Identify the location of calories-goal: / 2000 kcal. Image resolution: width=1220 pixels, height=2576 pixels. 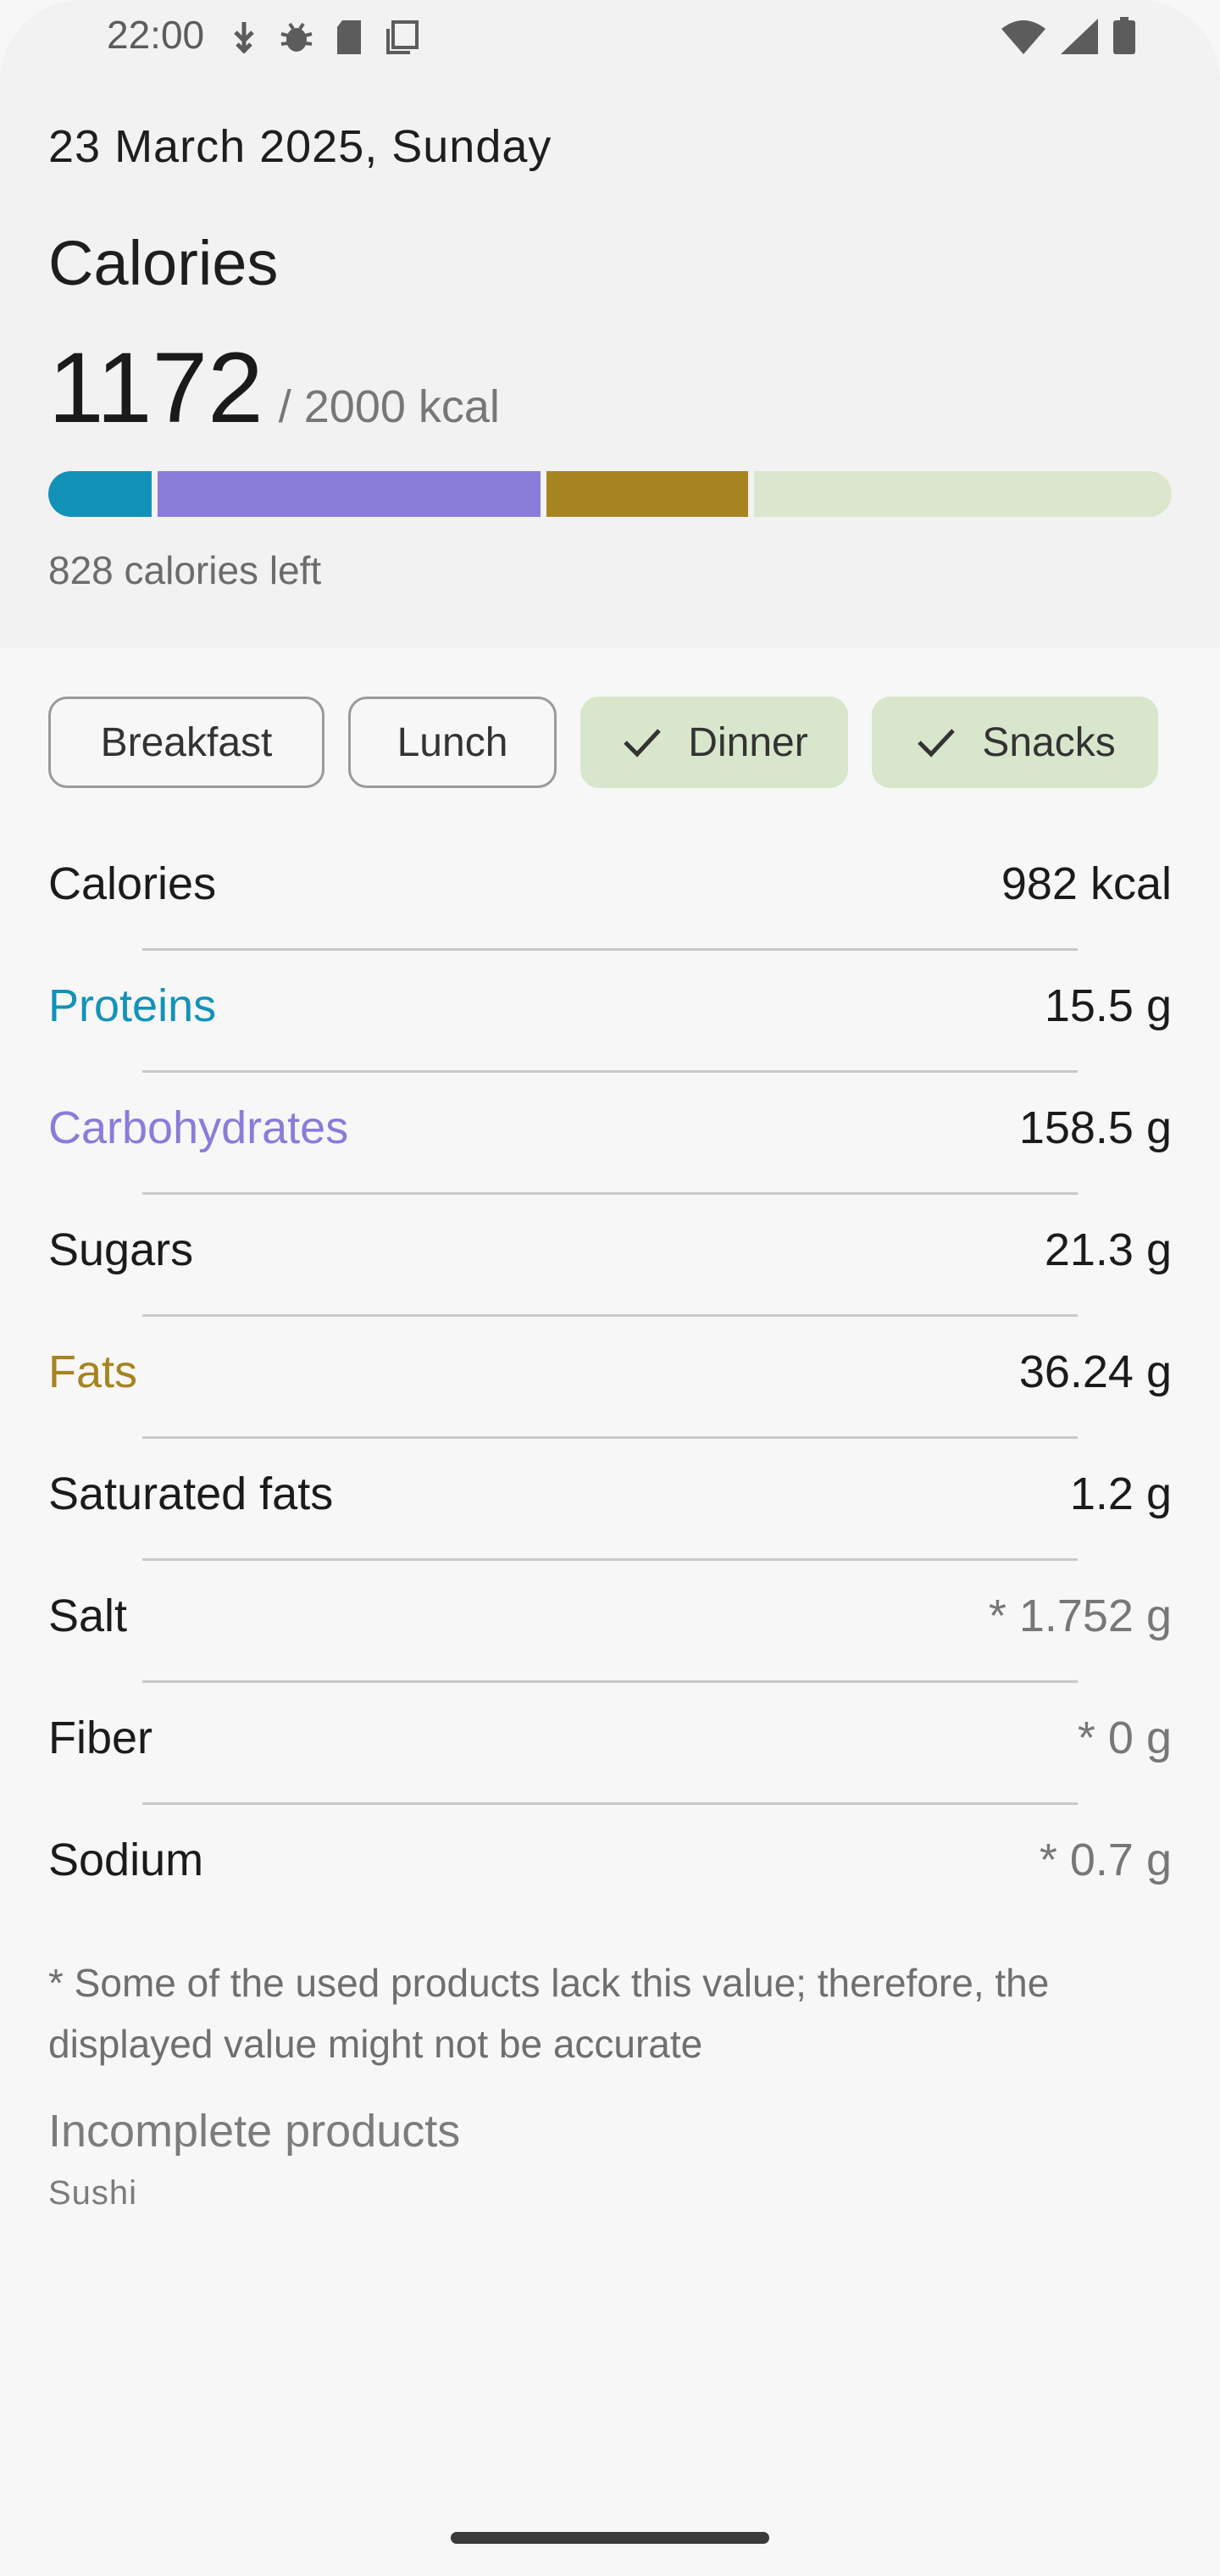
(389, 406).